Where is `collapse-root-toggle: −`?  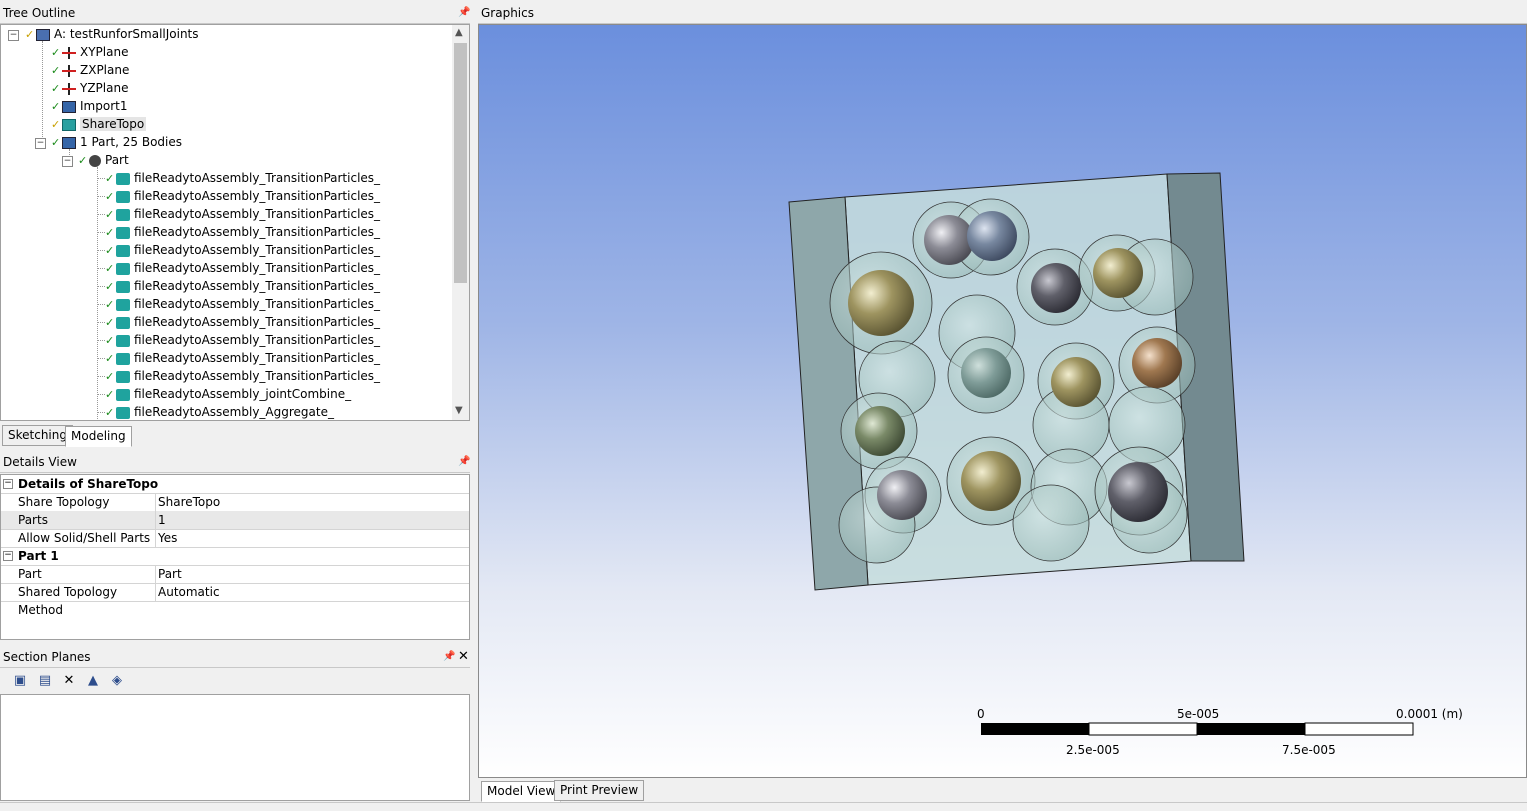 collapse-root-toggle: − is located at coordinates (13, 35).